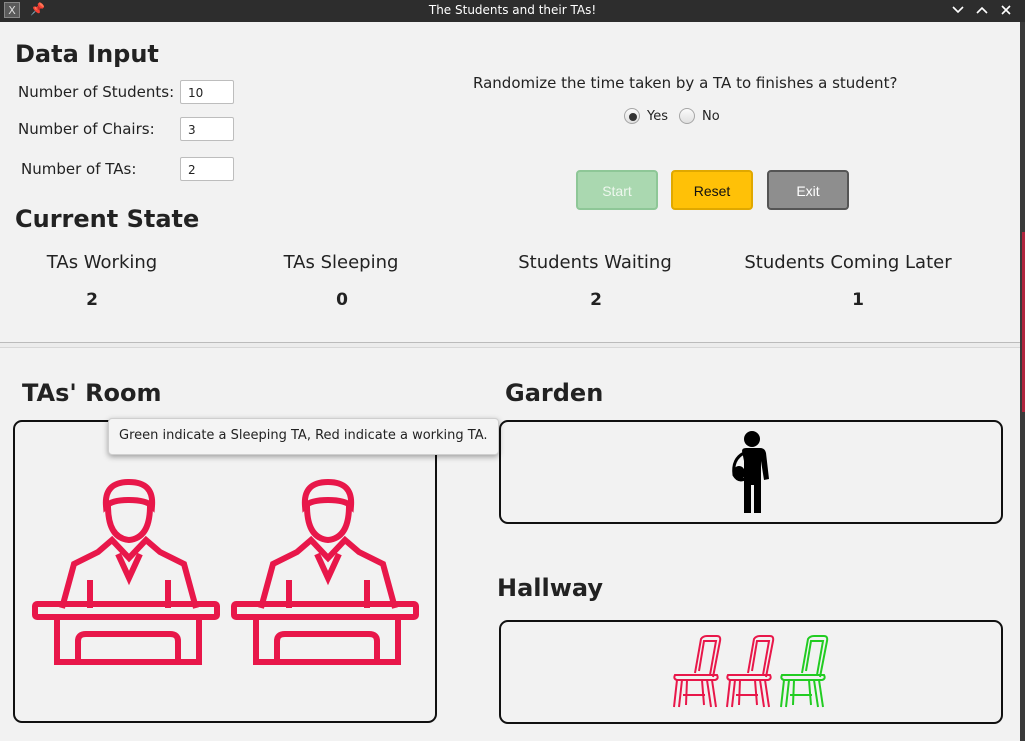 This screenshot has width=1025, height=741. Describe the element at coordinates (107, 219) in the screenshot. I see `current-state-heading: Current State` at that location.